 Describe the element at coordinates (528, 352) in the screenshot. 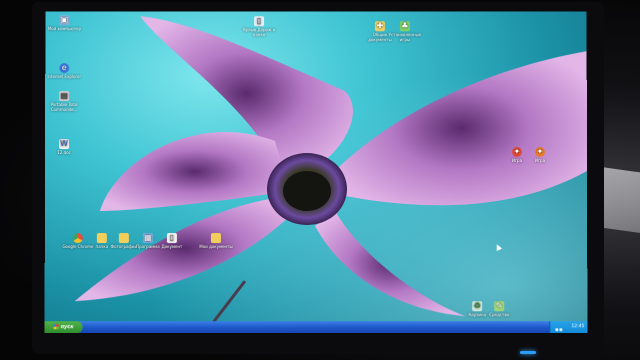

I see `power-led` at that location.